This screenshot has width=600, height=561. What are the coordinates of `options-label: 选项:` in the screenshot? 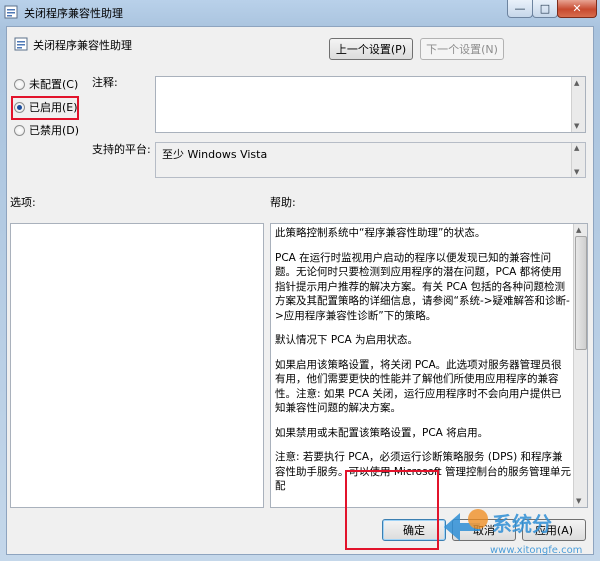 It's located at (23, 202).